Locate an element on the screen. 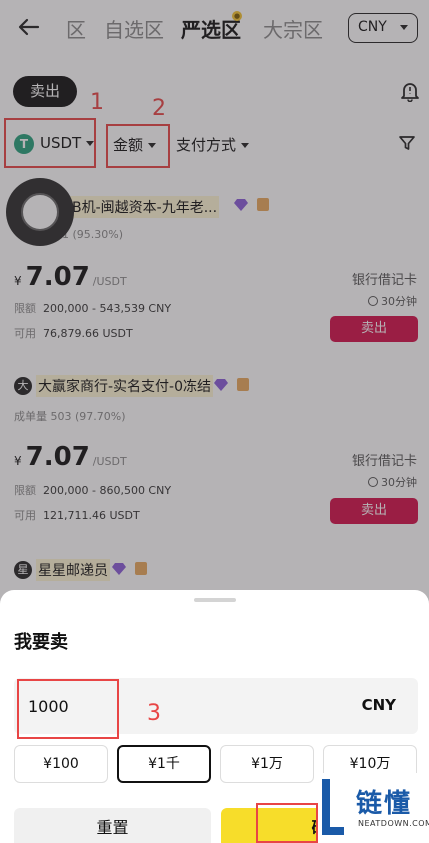  limit-value: 200,000 - 543,539 CNY is located at coordinates (107, 308).